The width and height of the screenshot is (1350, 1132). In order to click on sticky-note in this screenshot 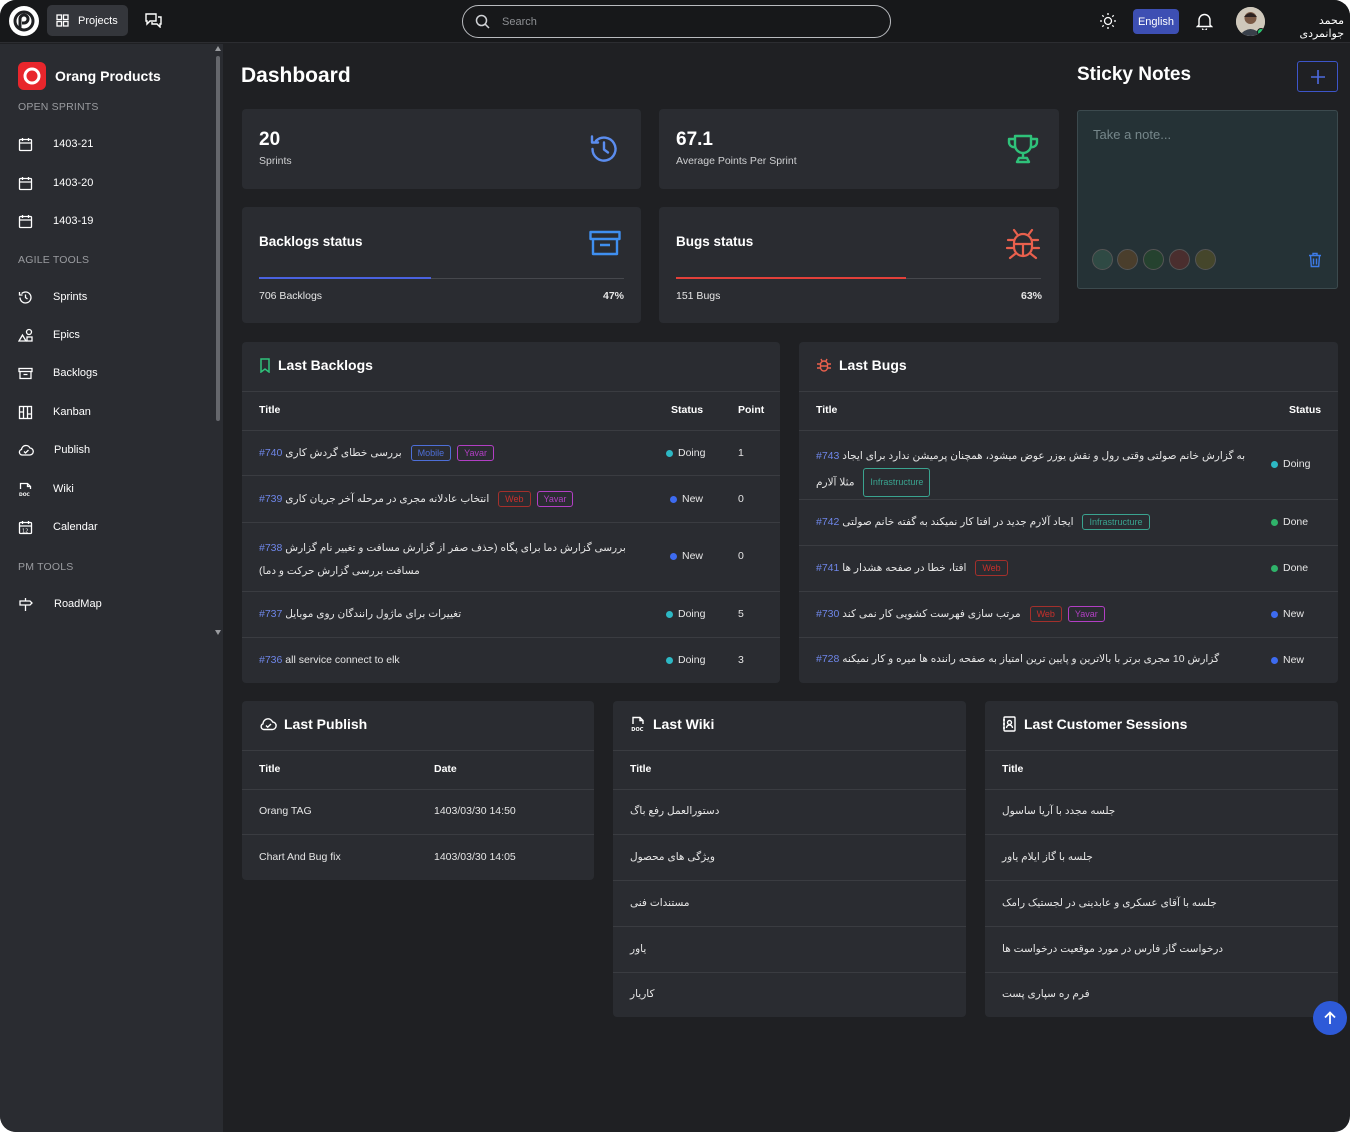, I will do `click(1207, 199)`.